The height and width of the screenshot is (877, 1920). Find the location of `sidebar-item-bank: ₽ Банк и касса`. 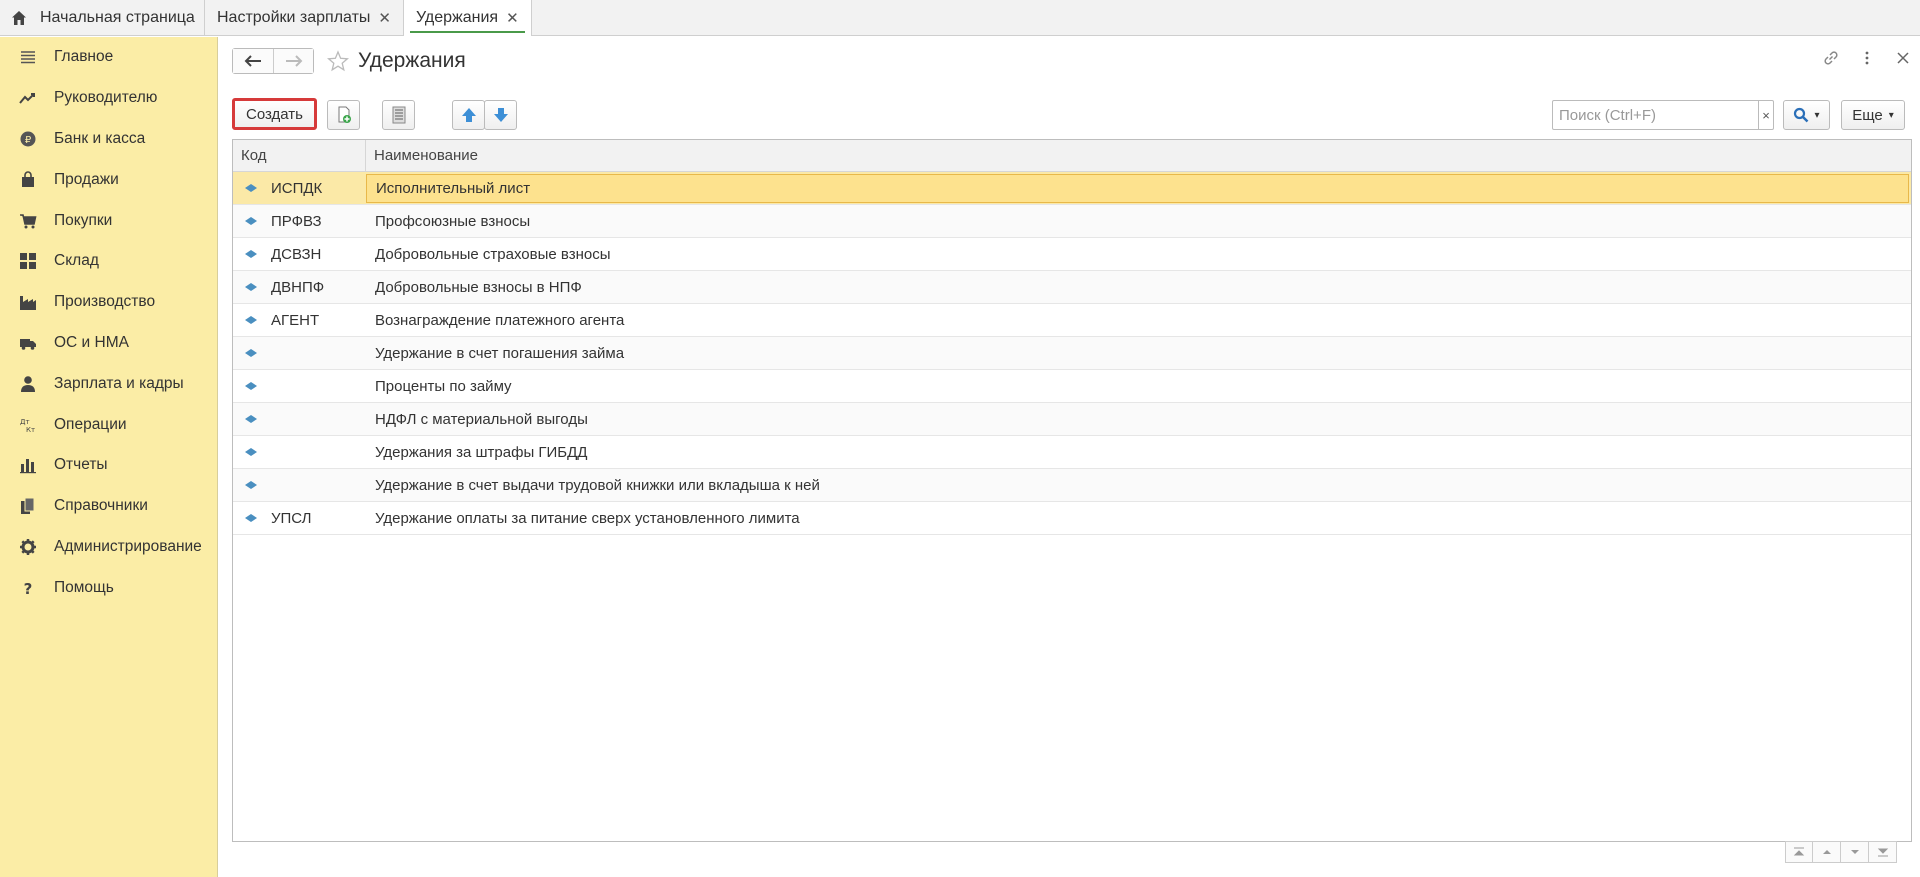

sidebar-item-bank: ₽ Банк и касса is located at coordinates (108, 139).